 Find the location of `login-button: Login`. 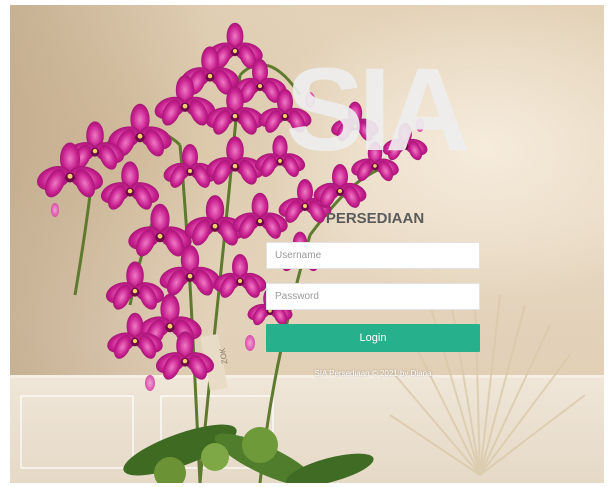

login-button: Login is located at coordinates (373, 338).